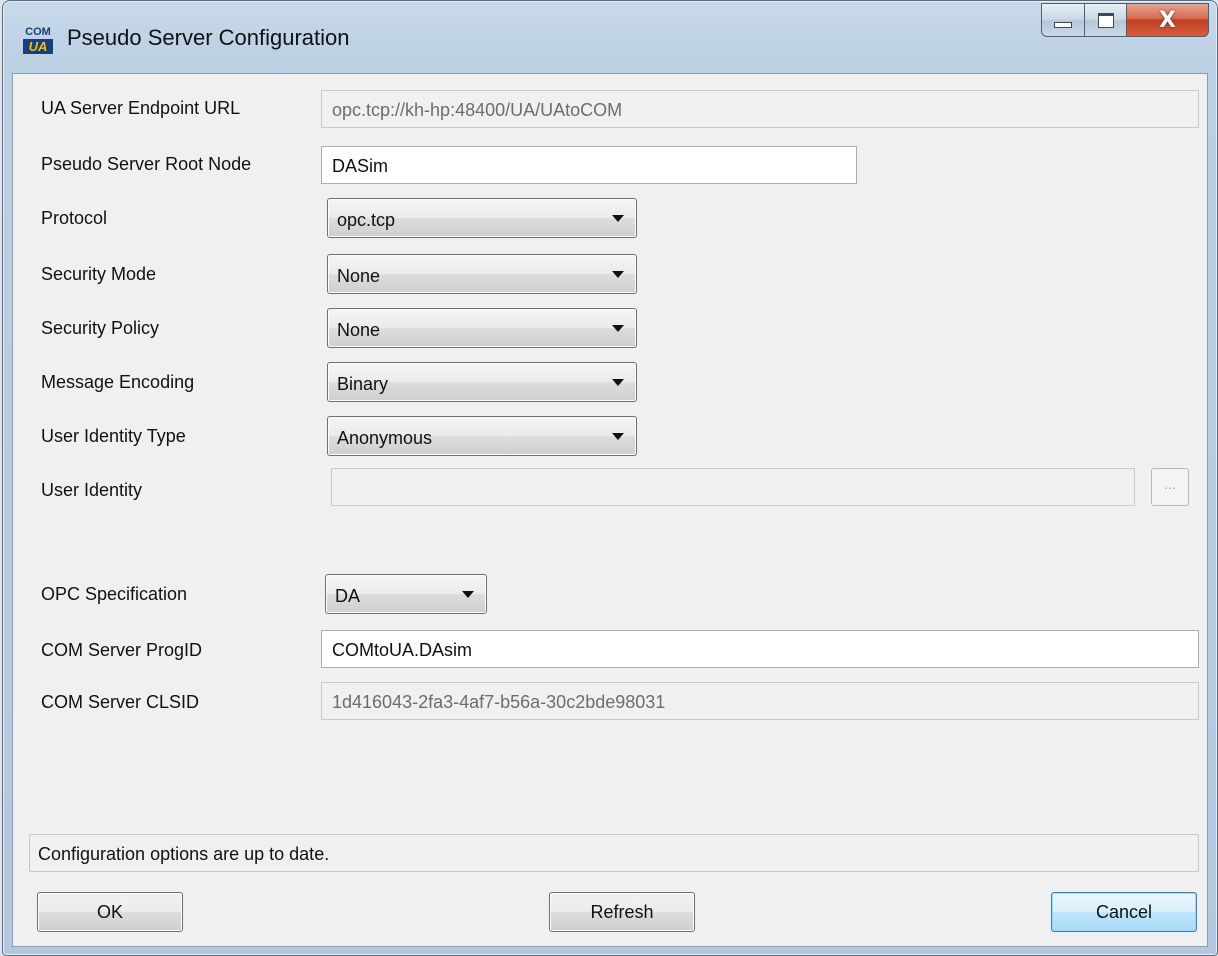 Image resolution: width=1218 pixels, height=956 pixels. I want to click on maximize-button, so click(1106, 20).